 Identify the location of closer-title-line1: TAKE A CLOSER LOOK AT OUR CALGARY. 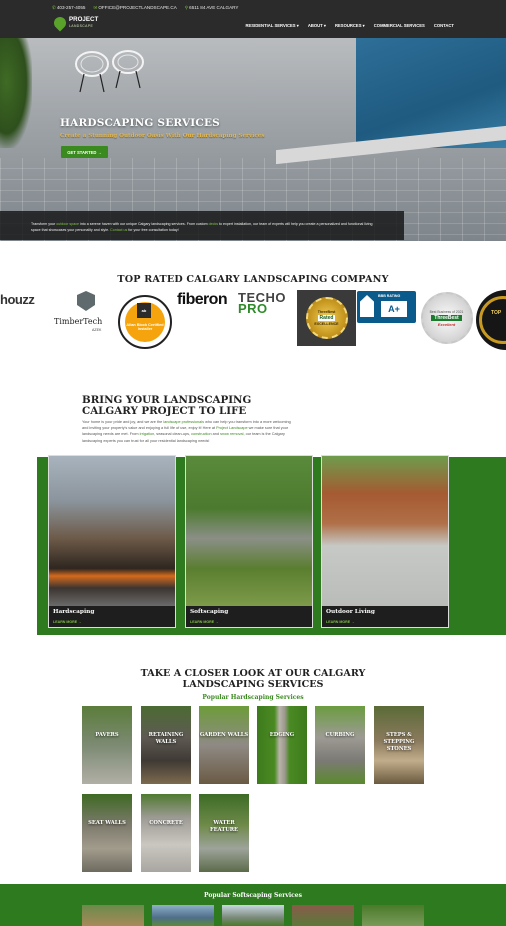
(253, 673).